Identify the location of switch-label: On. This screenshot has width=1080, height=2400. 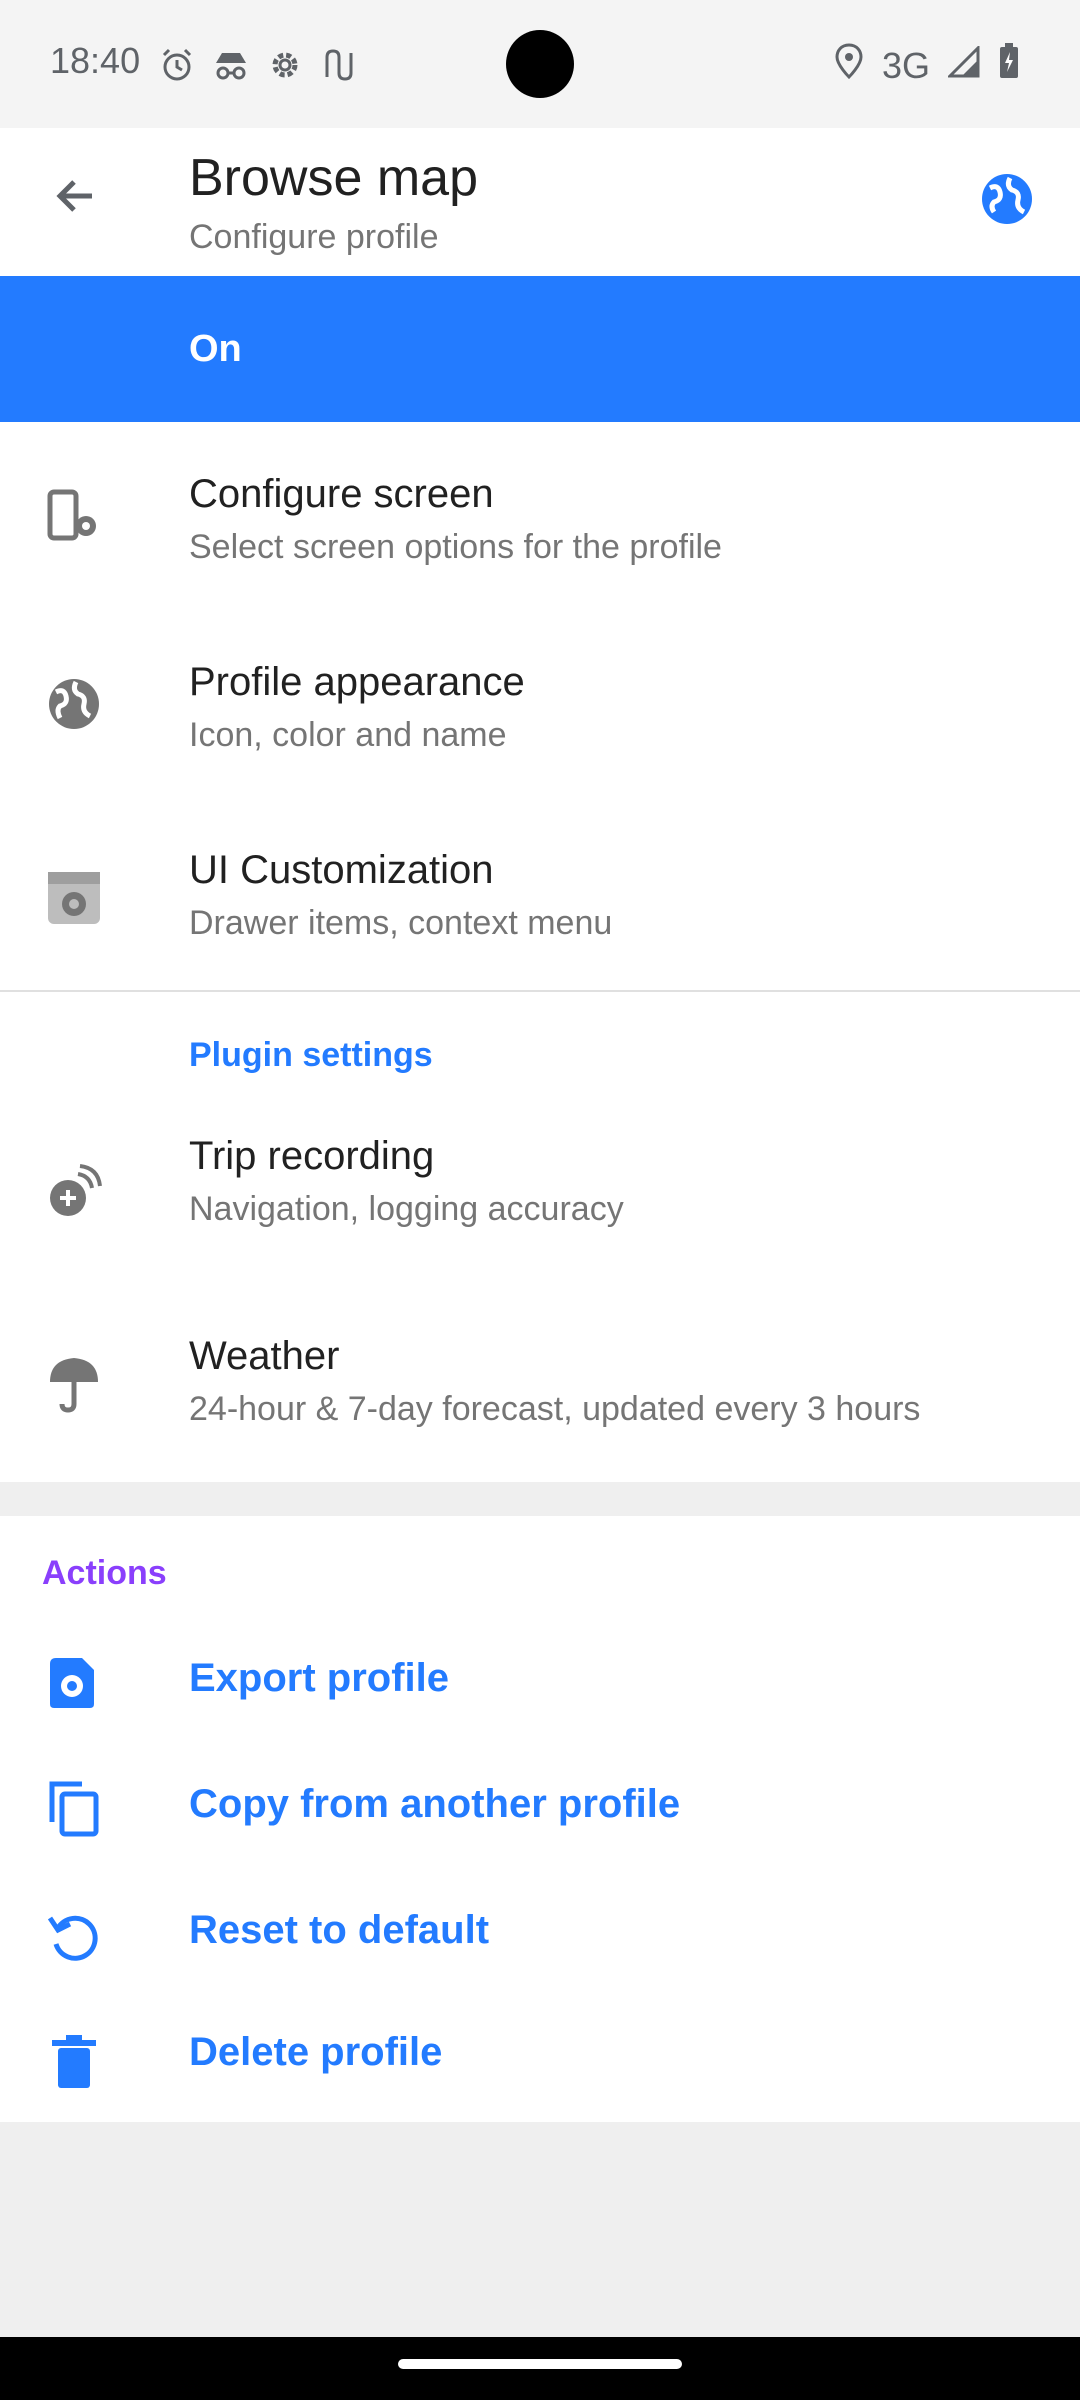
(215, 349).